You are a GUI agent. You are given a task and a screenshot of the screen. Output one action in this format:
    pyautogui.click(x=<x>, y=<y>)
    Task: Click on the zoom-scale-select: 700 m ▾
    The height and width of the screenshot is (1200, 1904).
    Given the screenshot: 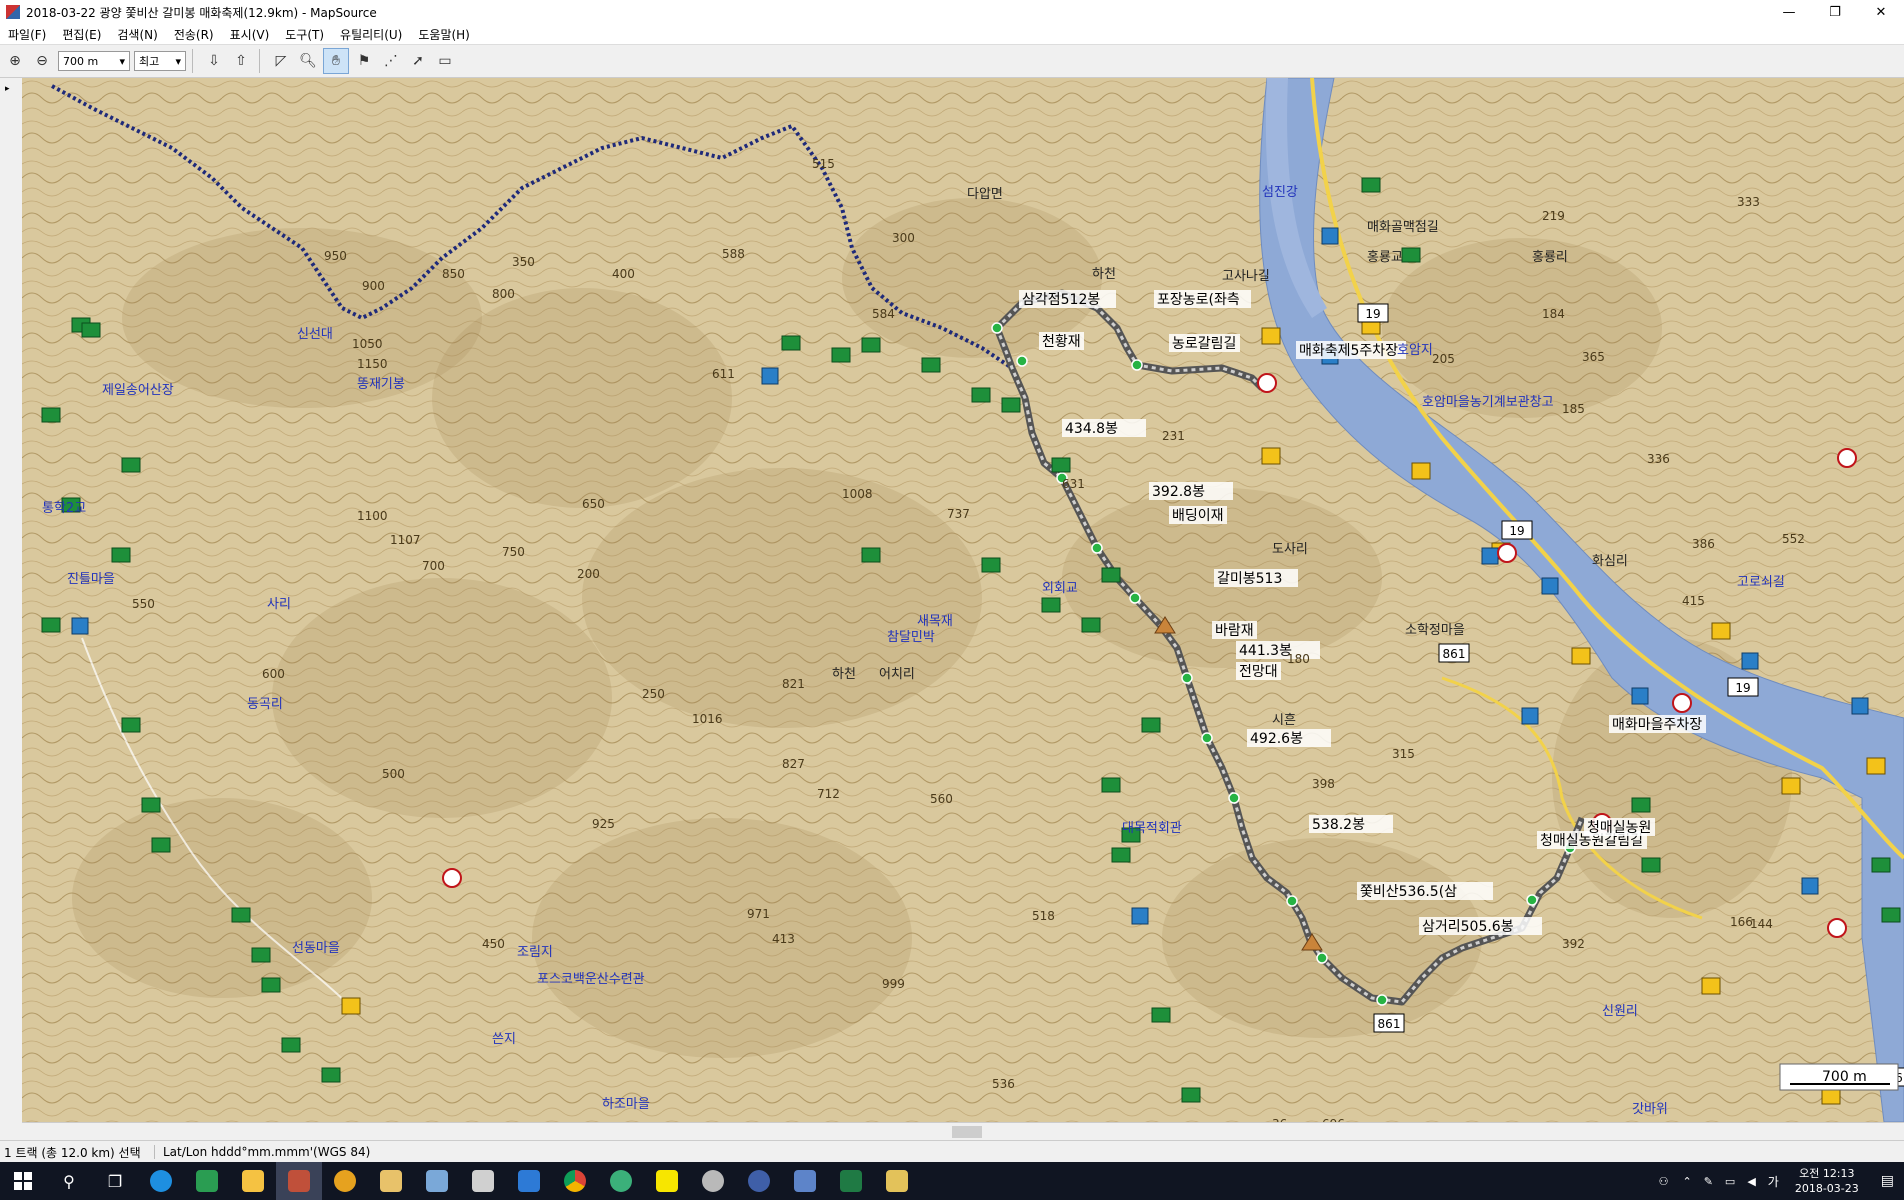 What is the action you would take?
    pyautogui.click(x=94, y=61)
    